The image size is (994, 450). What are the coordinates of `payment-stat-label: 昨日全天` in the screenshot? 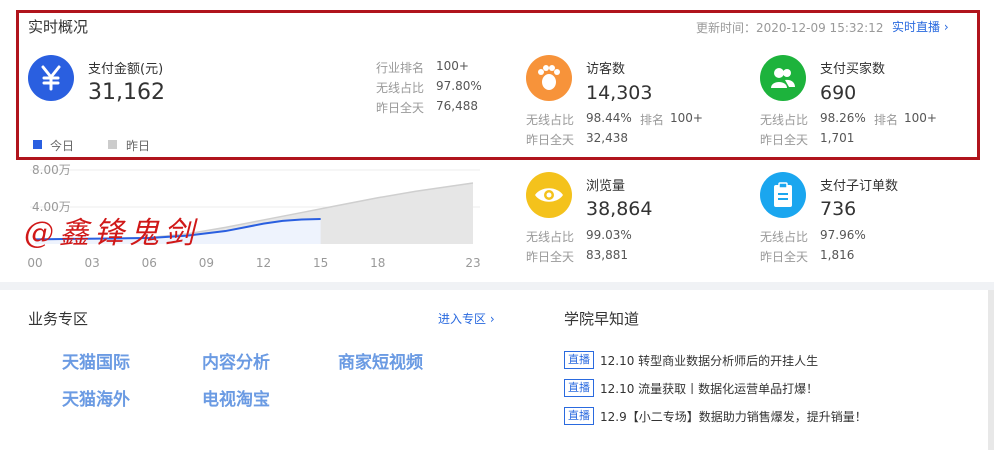 It's located at (400, 108).